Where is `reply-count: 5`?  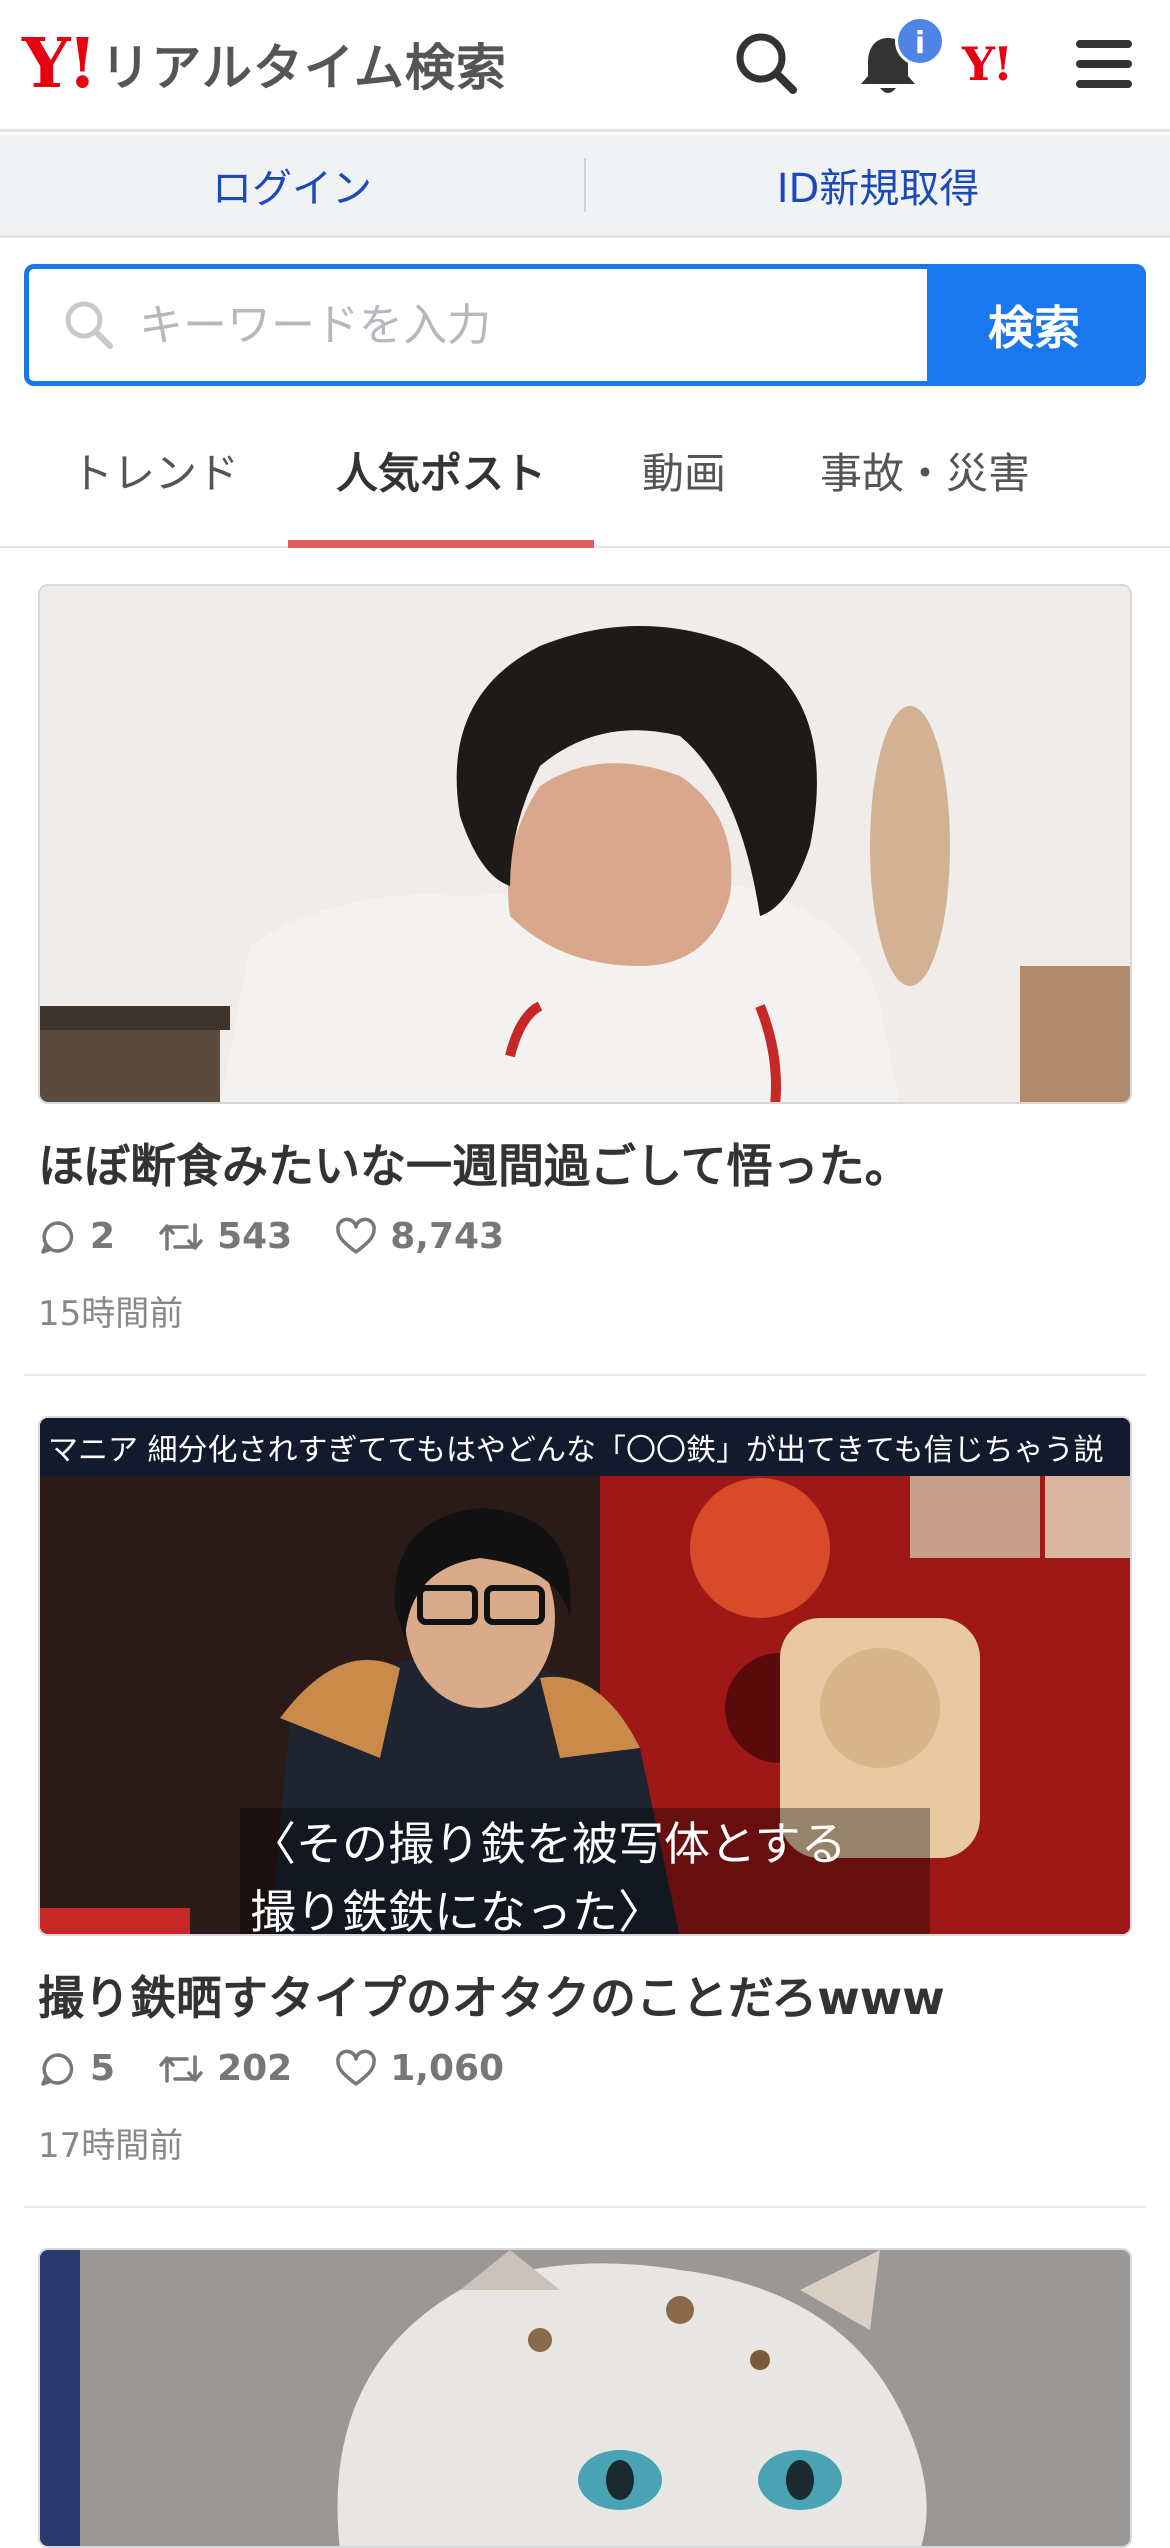
reply-count: 5 is located at coordinates (76, 2068).